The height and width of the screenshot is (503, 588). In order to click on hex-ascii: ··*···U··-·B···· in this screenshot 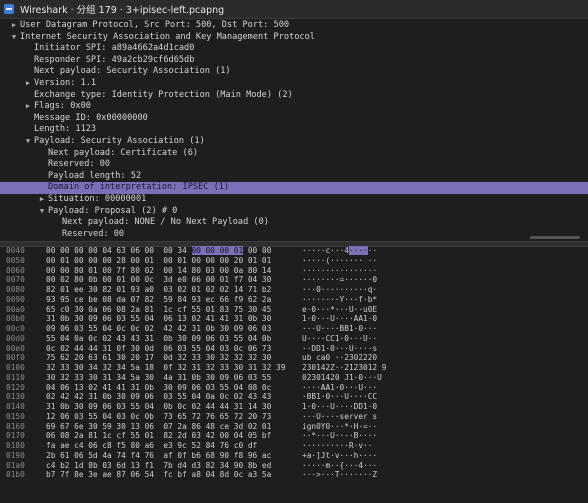, I will do `click(335, 436)`.